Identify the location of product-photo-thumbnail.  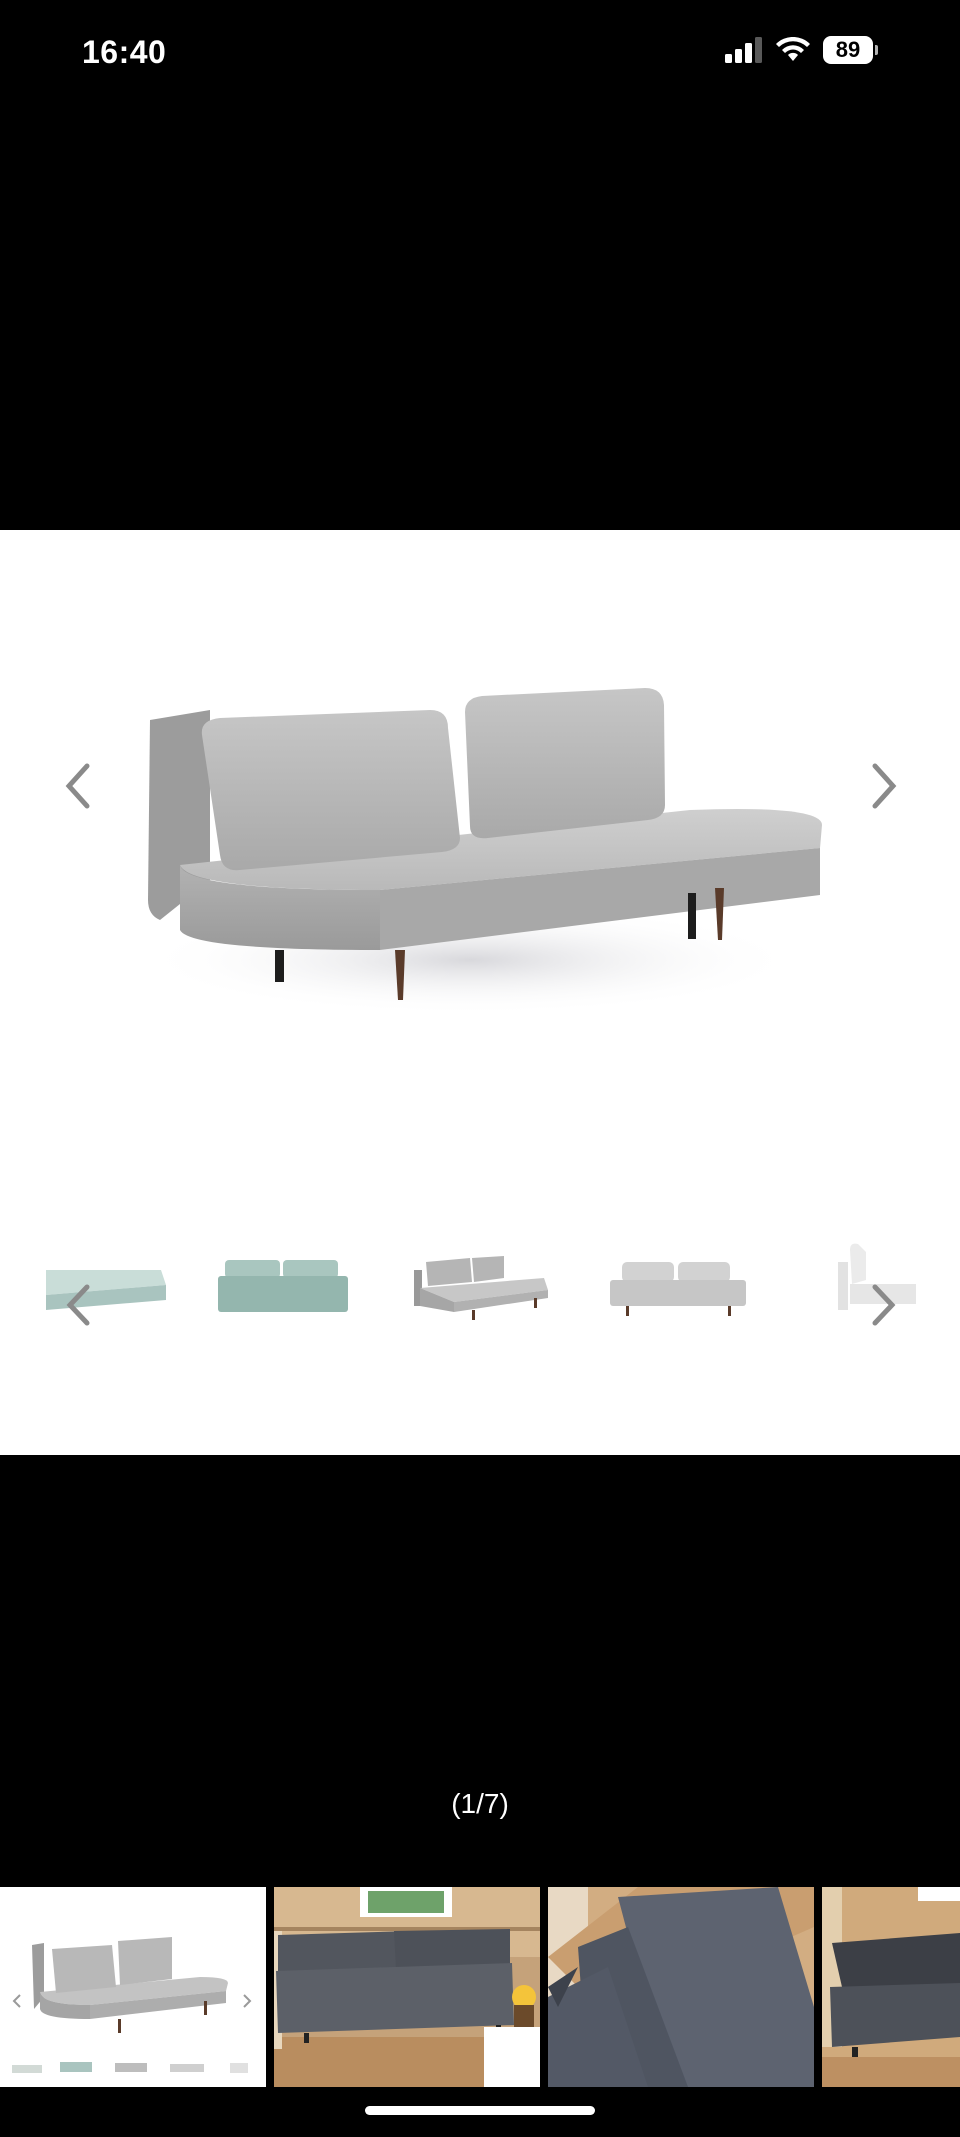
(133, 1987).